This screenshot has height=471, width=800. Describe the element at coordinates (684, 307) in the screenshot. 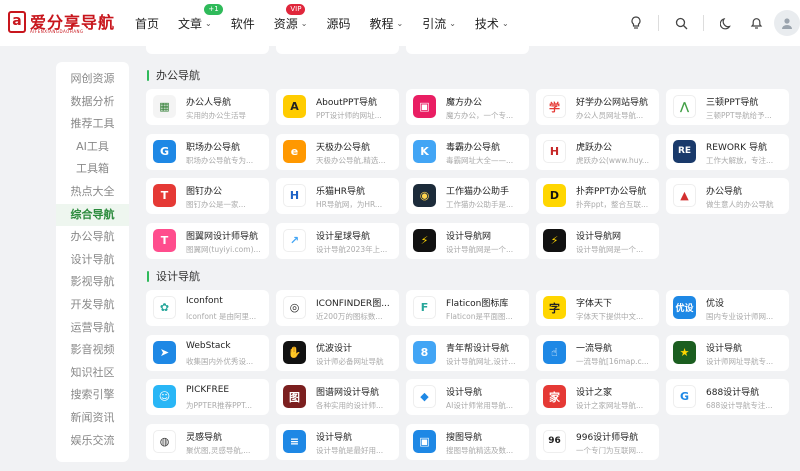

I see `site-logo-icon: 优设` at that location.